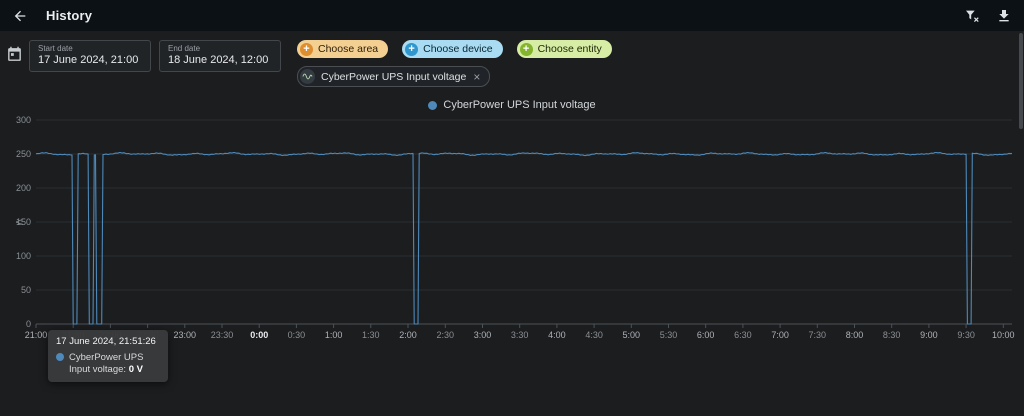 The width and height of the screenshot is (1024, 416). What do you see at coordinates (476, 77) in the screenshot?
I see `close-icon: ×` at bounding box center [476, 77].